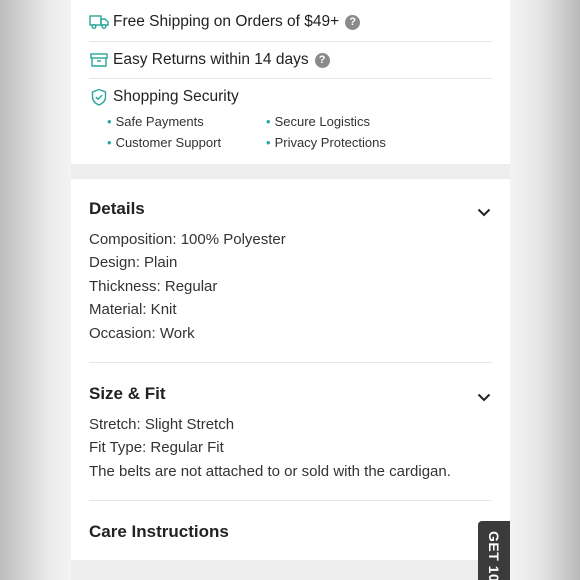  What do you see at coordinates (187, 239) in the screenshot?
I see `details-line: Composition: 100% Polyester` at bounding box center [187, 239].